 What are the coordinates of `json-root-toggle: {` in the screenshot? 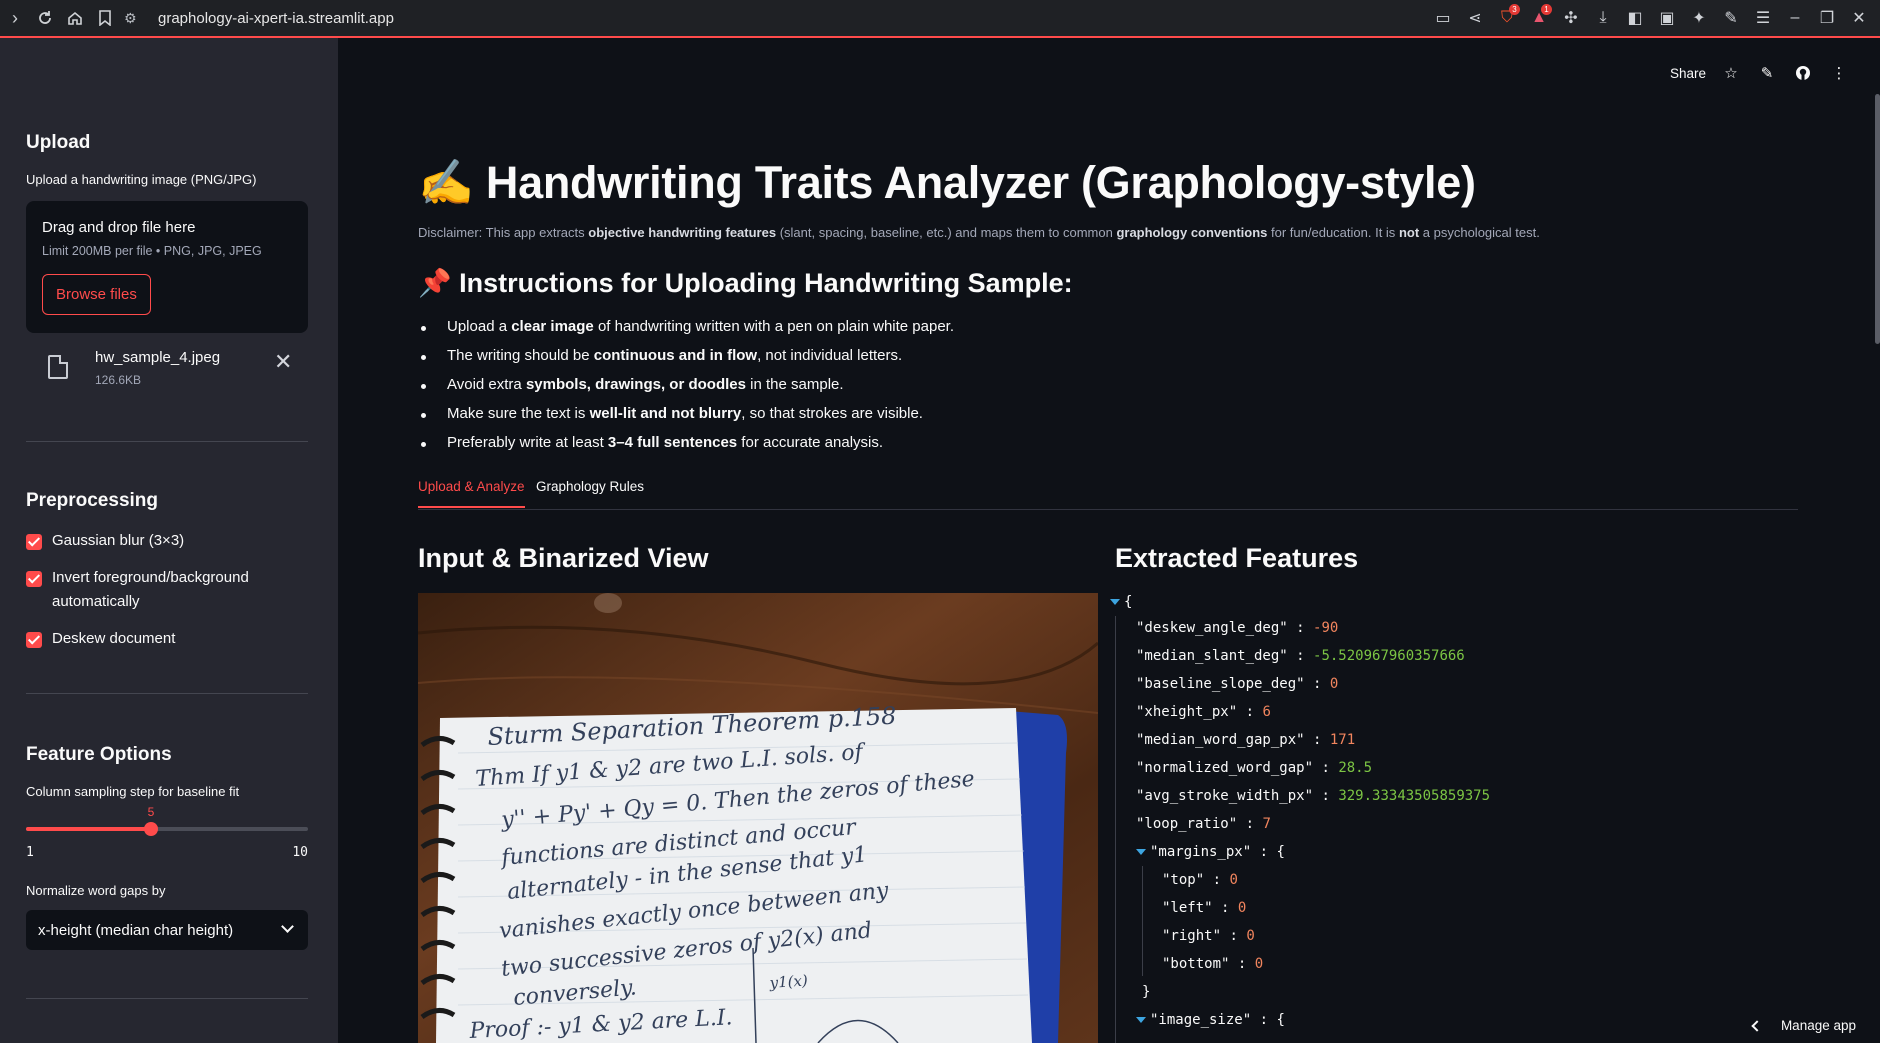 It's located at (1121, 602).